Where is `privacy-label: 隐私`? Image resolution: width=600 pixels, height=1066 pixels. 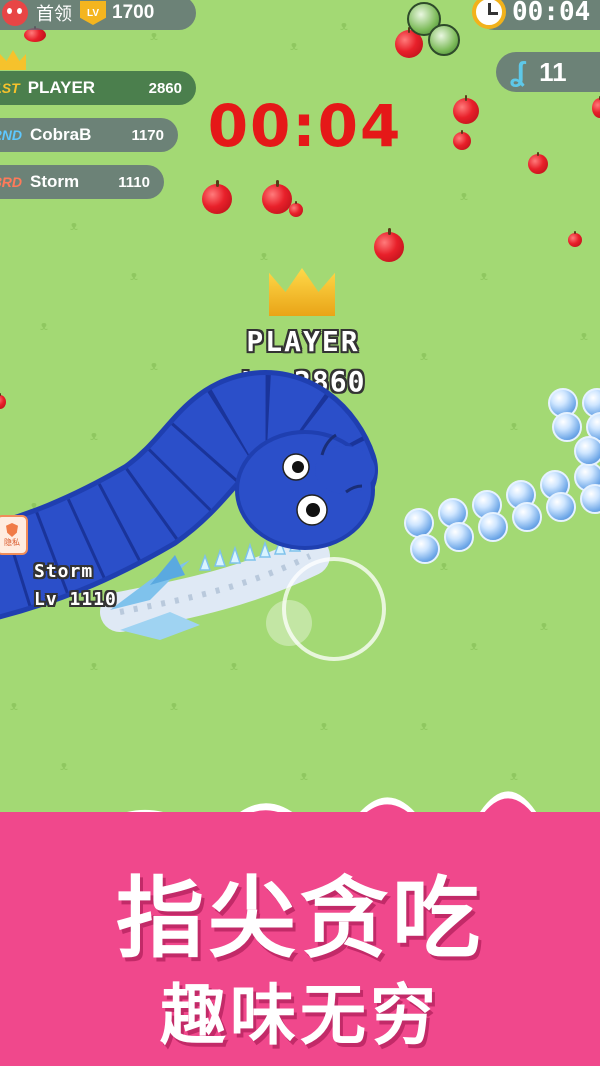
privacy-label: 隐私 is located at coordinates (12, 542).